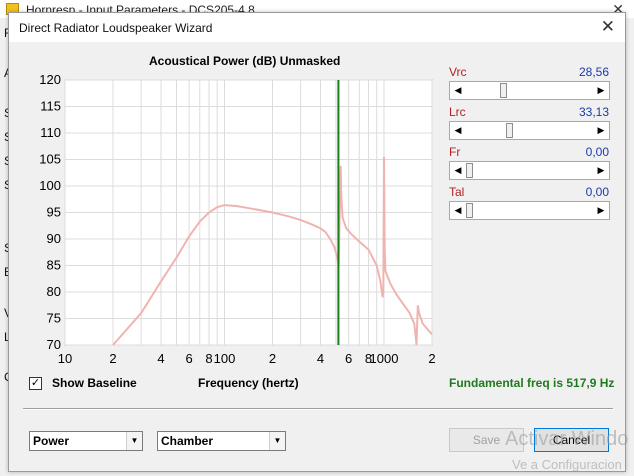 The width and height of the screenshot is (634, 476). What do you see at coordinates (529, 170) in the screenshot?
I see `fr-slider: ◀ ▶` at bounding box center [529, 170].